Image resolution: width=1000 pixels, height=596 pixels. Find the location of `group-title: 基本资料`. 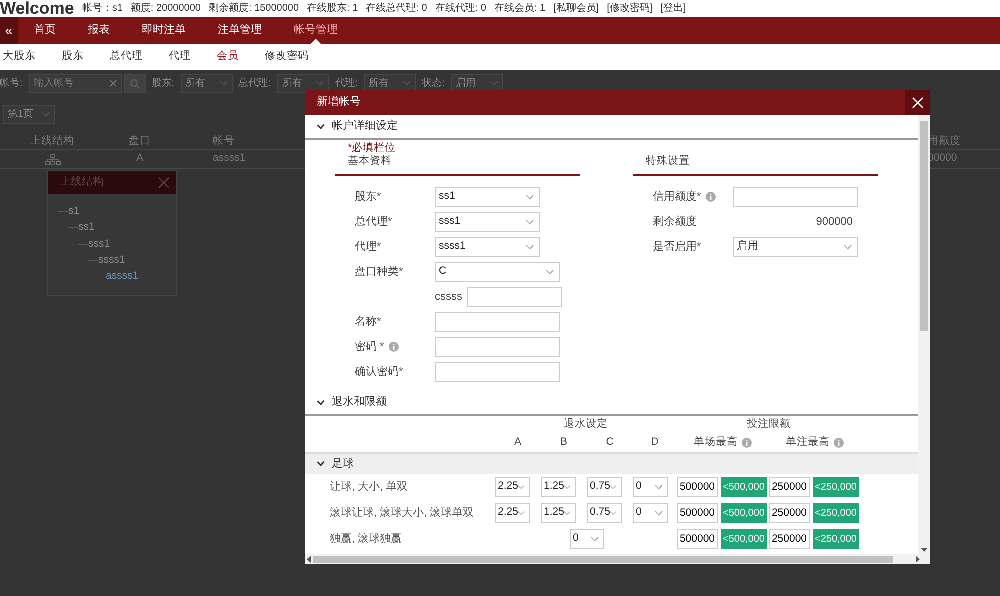

group-title: 基本资料 is located at coordinates (370, 161).